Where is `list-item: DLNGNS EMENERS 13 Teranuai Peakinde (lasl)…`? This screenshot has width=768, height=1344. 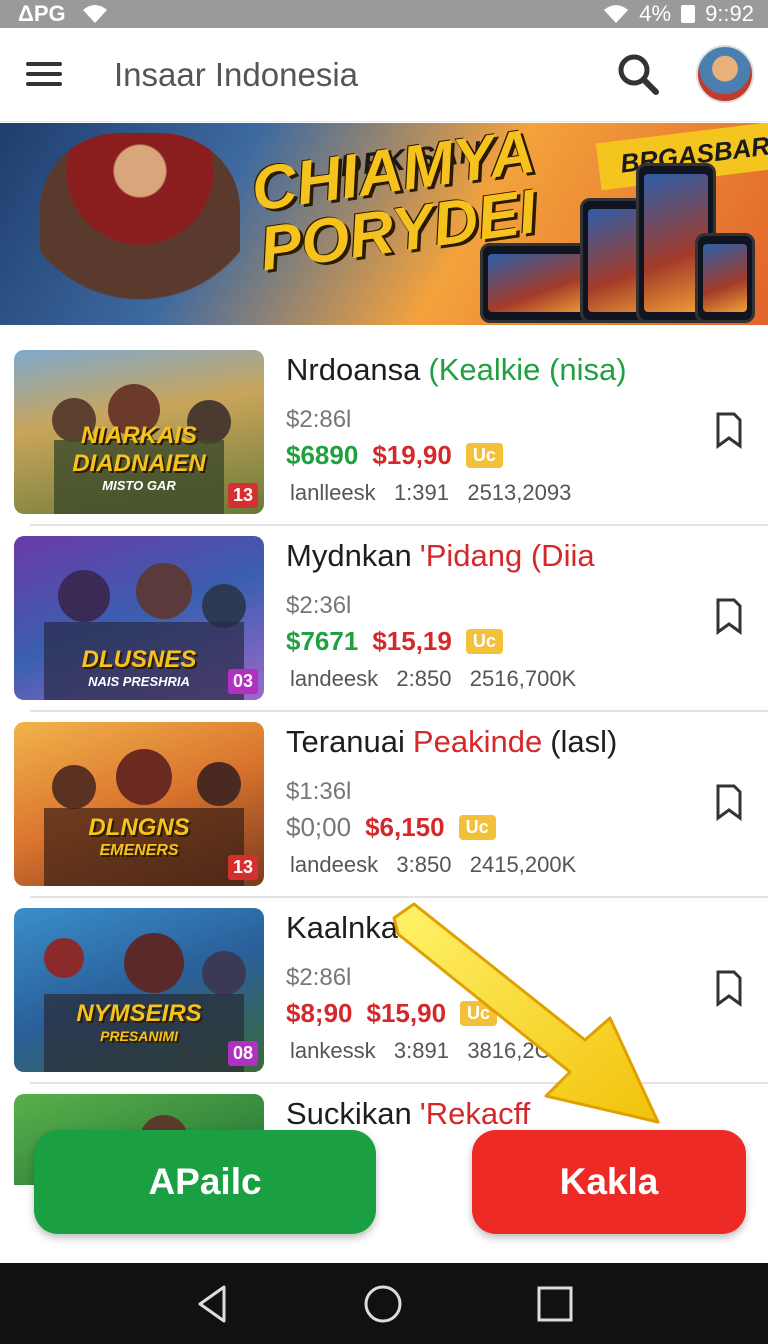
list-item: DLNGNS EMENERS 13 Teranuai Peakinde (lasl)… is located at coordinates (384, 805).